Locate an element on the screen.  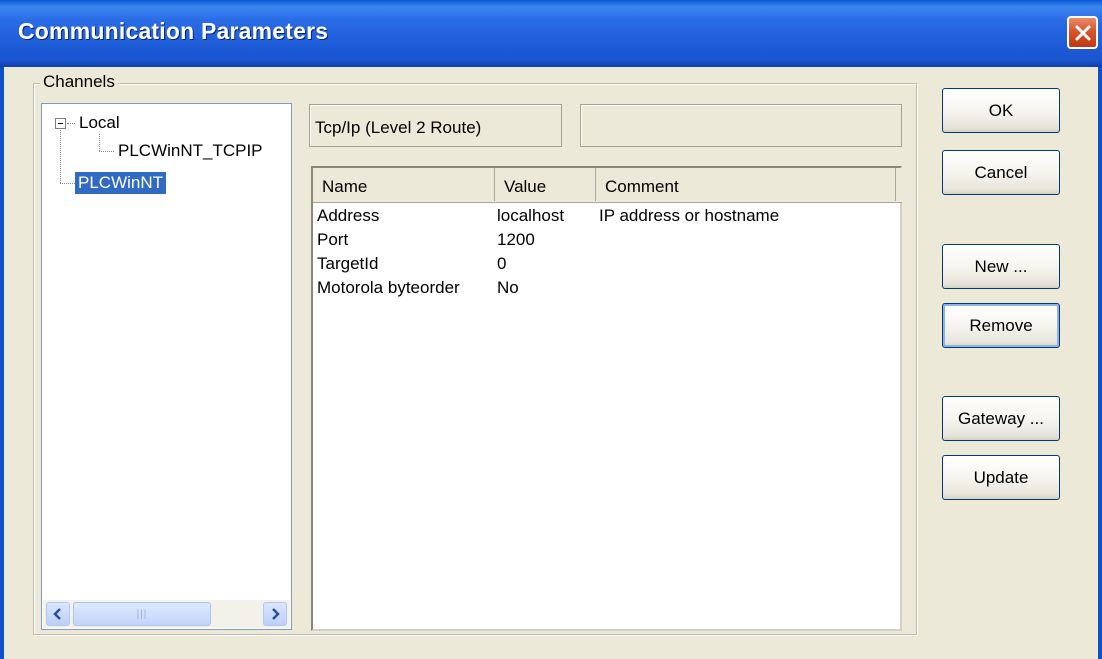
channels-group-label: Channels is located at coordinates (79, 82).